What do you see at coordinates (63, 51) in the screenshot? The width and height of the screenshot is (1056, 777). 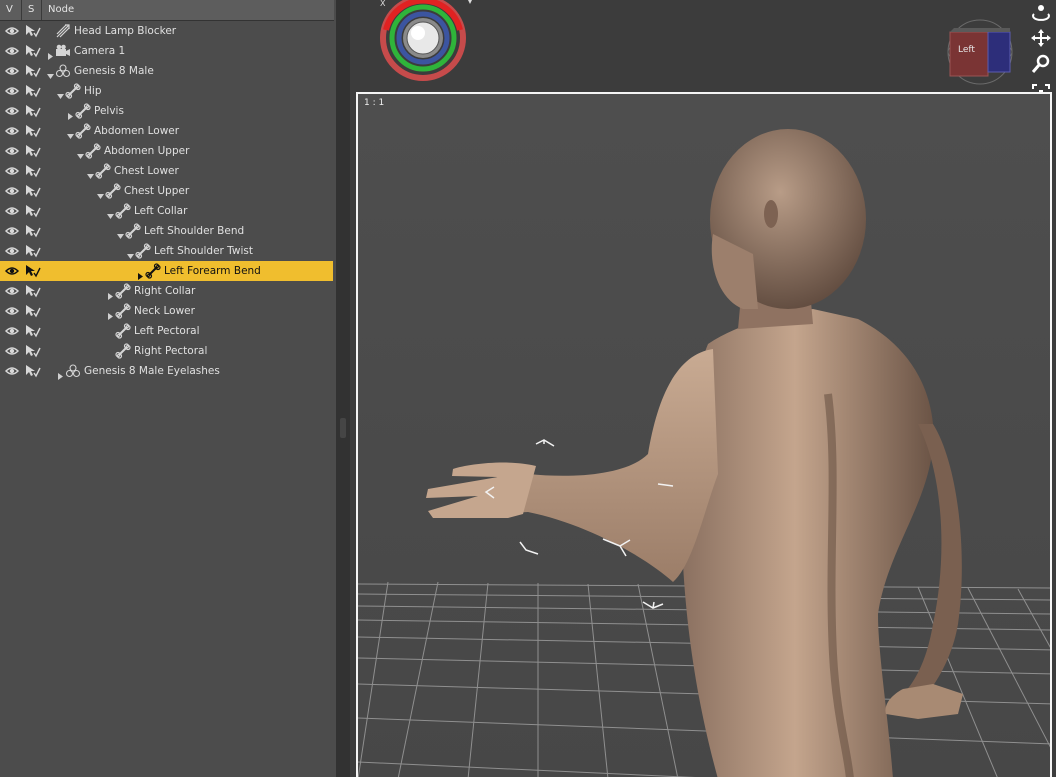 I see `camera-icon` at bounding box center [63, 51].